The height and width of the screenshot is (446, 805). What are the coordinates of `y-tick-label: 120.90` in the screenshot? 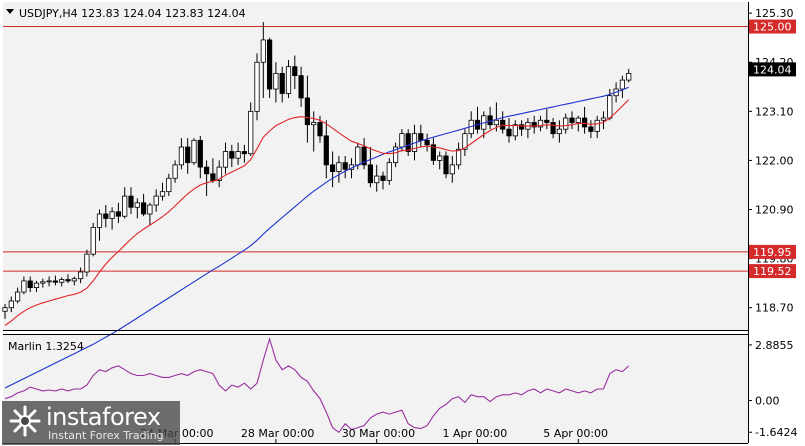 It's located at (774, 210).